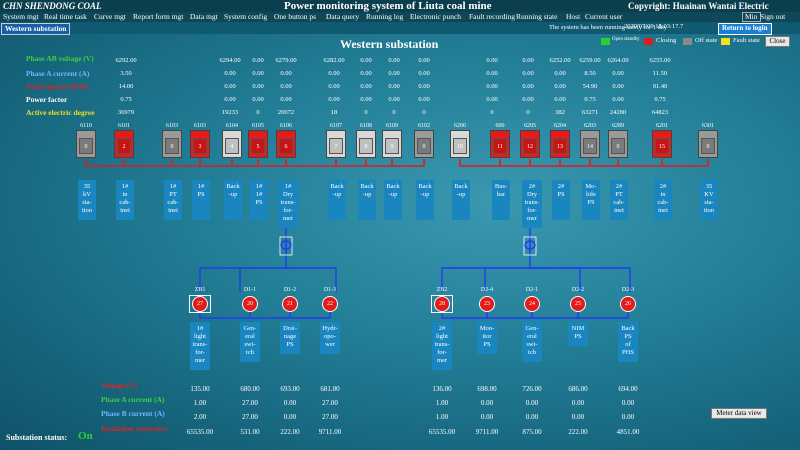 Image resolution: width=800 pixels, height=450 pixels. I want to click on feeder-tag-11: Back -up, so click(461, 200).